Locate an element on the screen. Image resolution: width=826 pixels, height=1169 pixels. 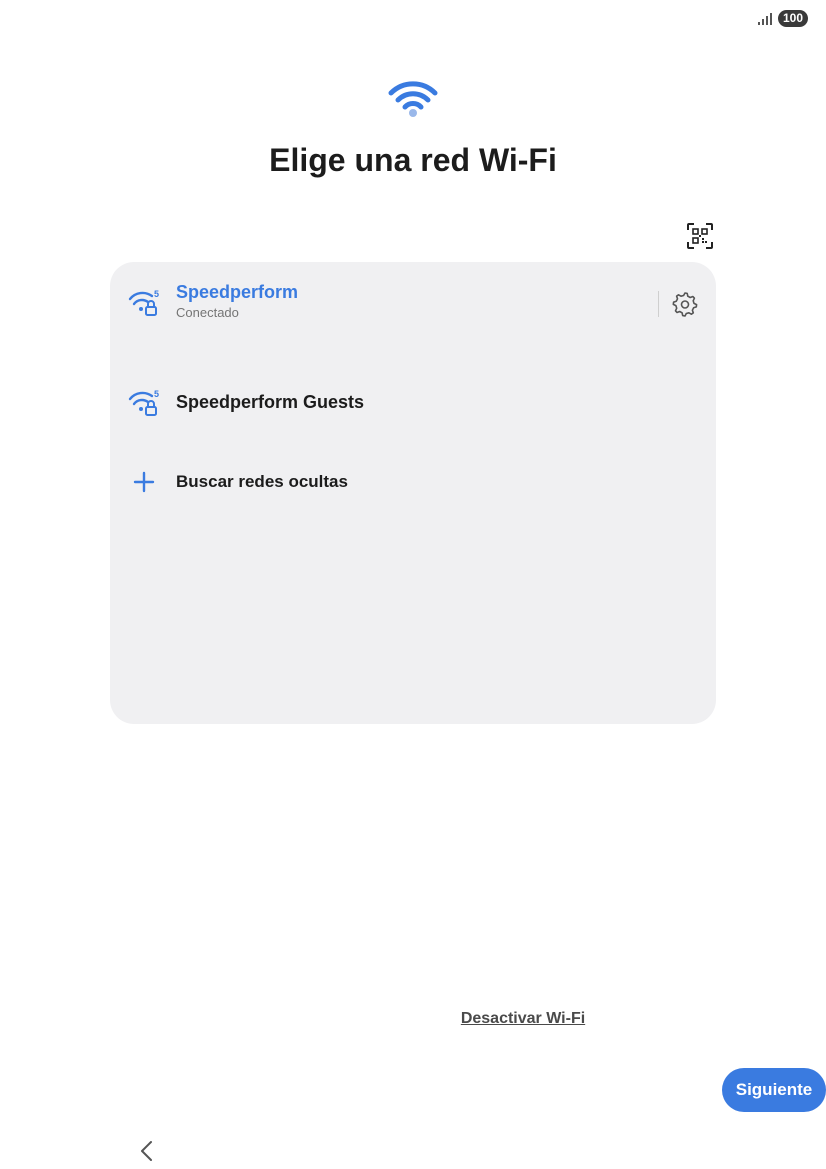
chevron-left-icon is located at coordinates (146, 1151).